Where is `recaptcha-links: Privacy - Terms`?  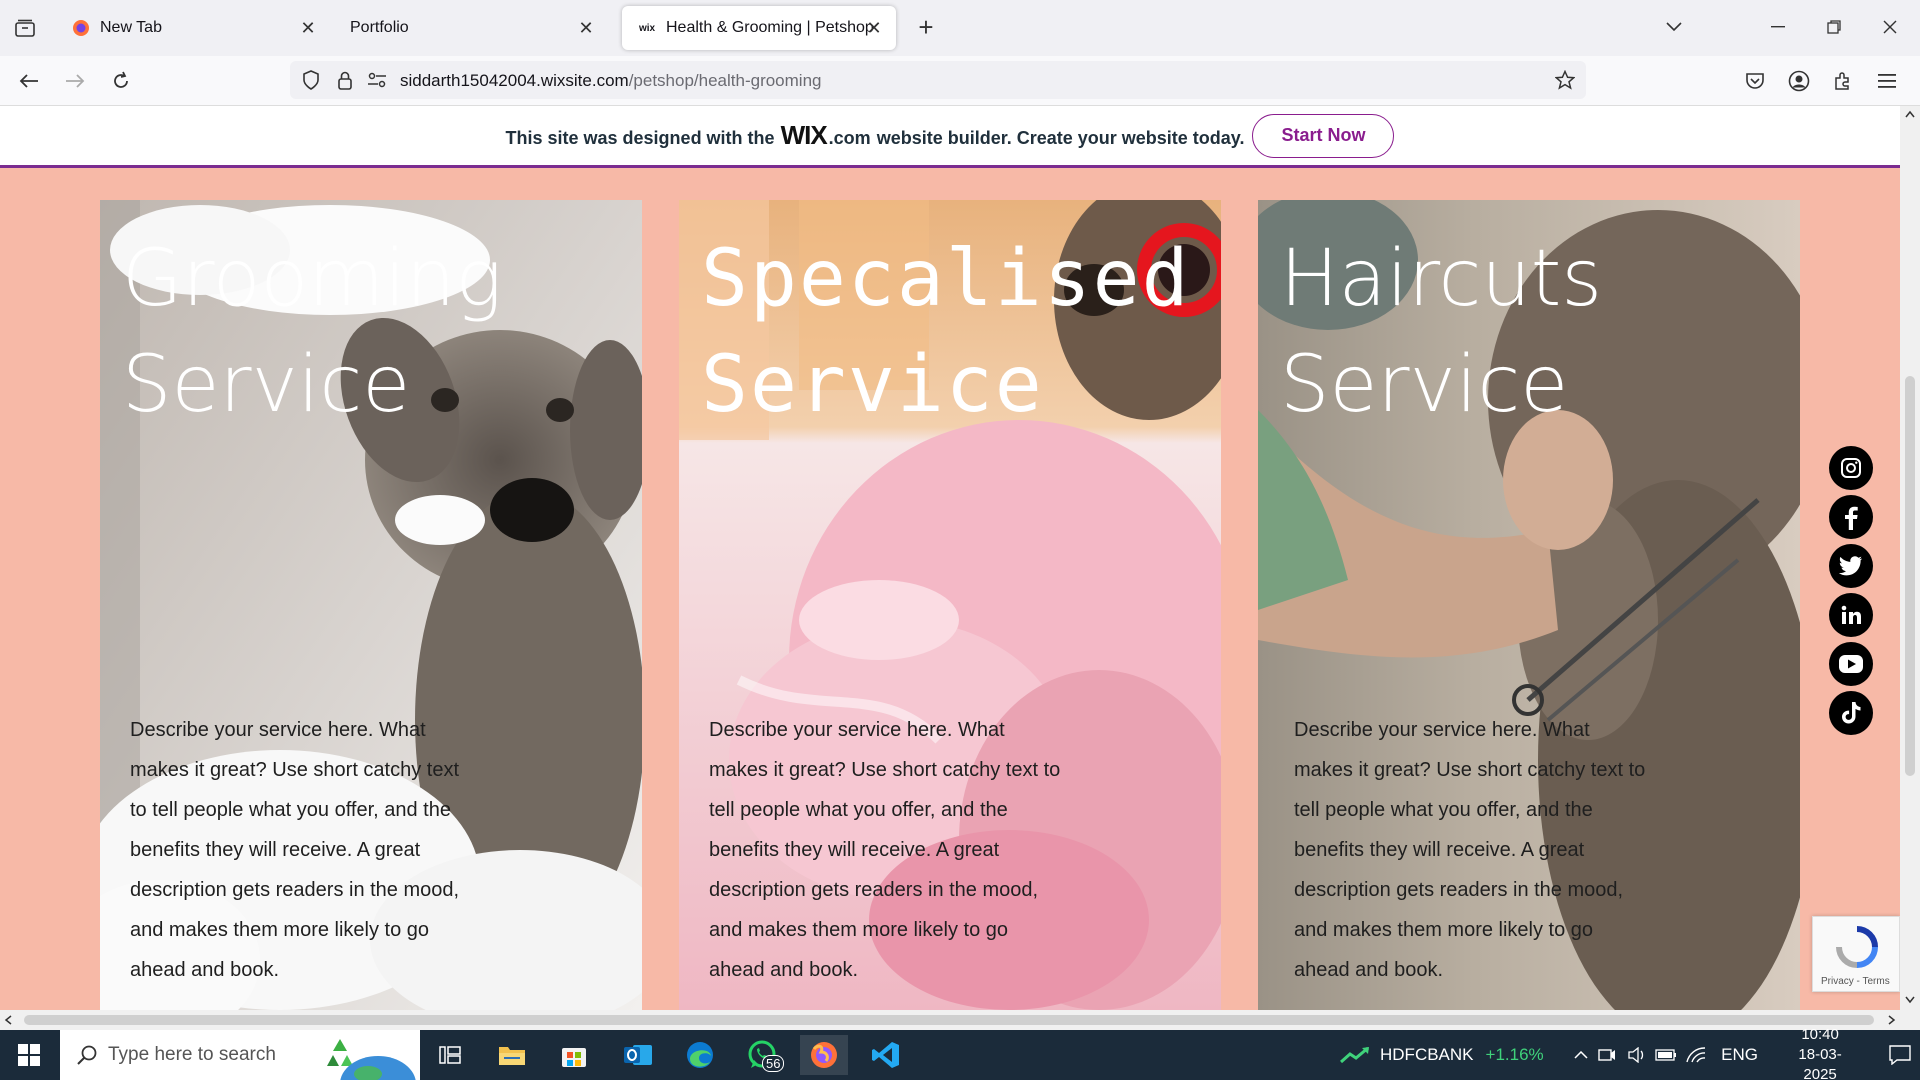
recaptcha-links: Privacy - Terms is located at coordinates (1855, 981).